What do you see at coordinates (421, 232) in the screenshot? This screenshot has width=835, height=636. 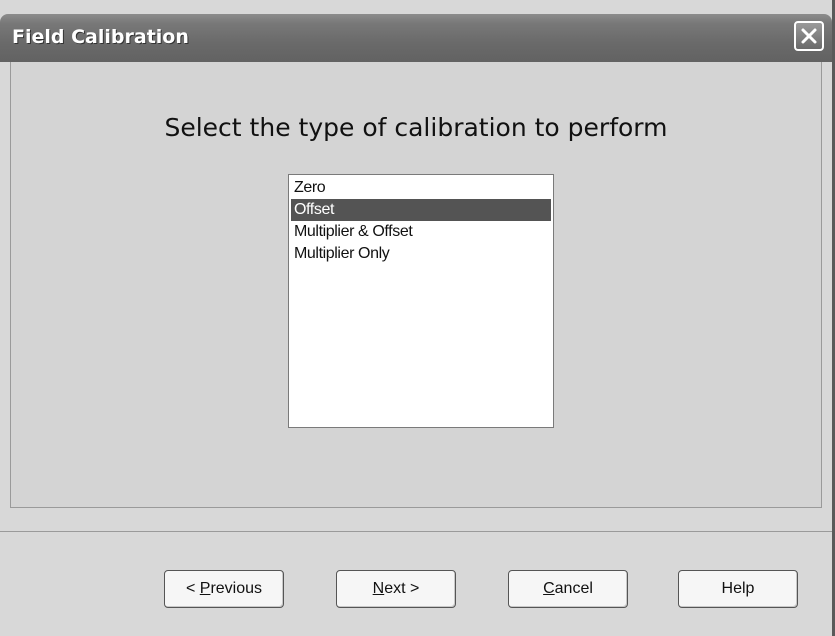 I see `list-item-multiplier-offset: Multiplier & Offset` at bounding box center [421, 232].